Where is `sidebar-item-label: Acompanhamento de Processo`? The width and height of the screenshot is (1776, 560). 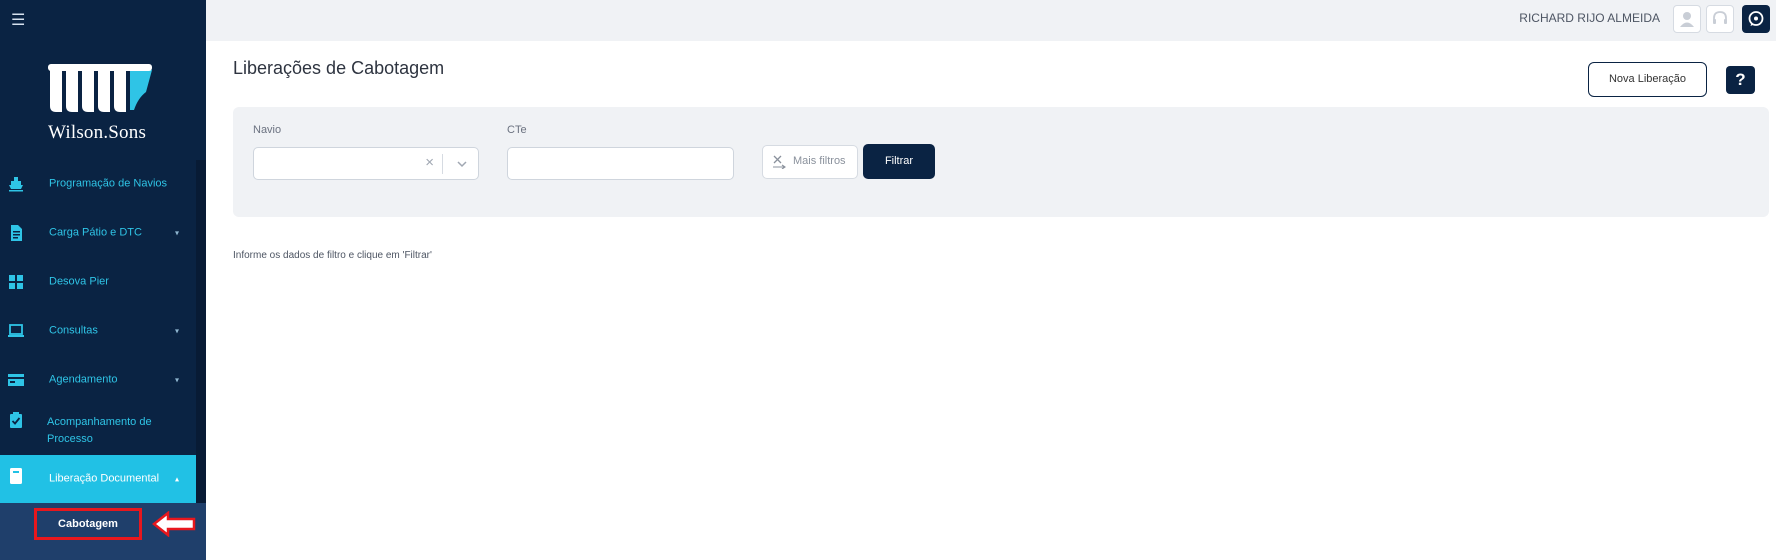 sidebar-item-label: Acompanhamento de Processo is located at coordinates (99, 430).